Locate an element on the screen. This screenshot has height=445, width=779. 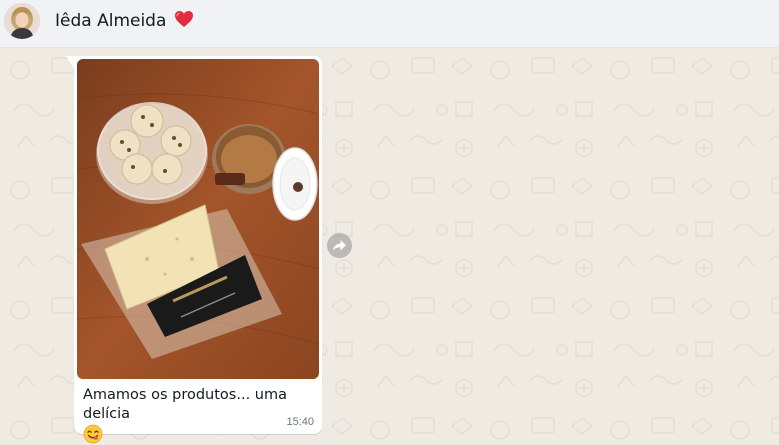
contact-name-text: Iêda Almeida is located at coordinates (111, 21).